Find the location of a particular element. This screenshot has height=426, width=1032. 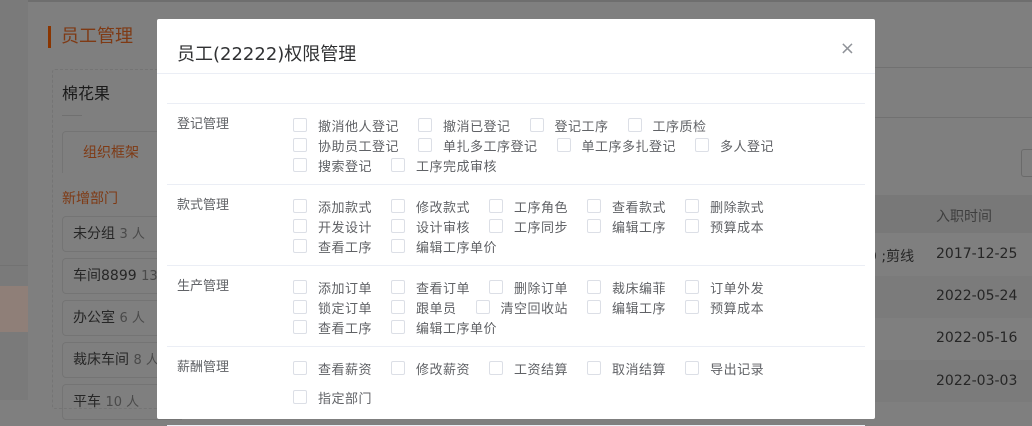

permission-checkbox-item: 清空回收站 is located at coordinates (522, 307).